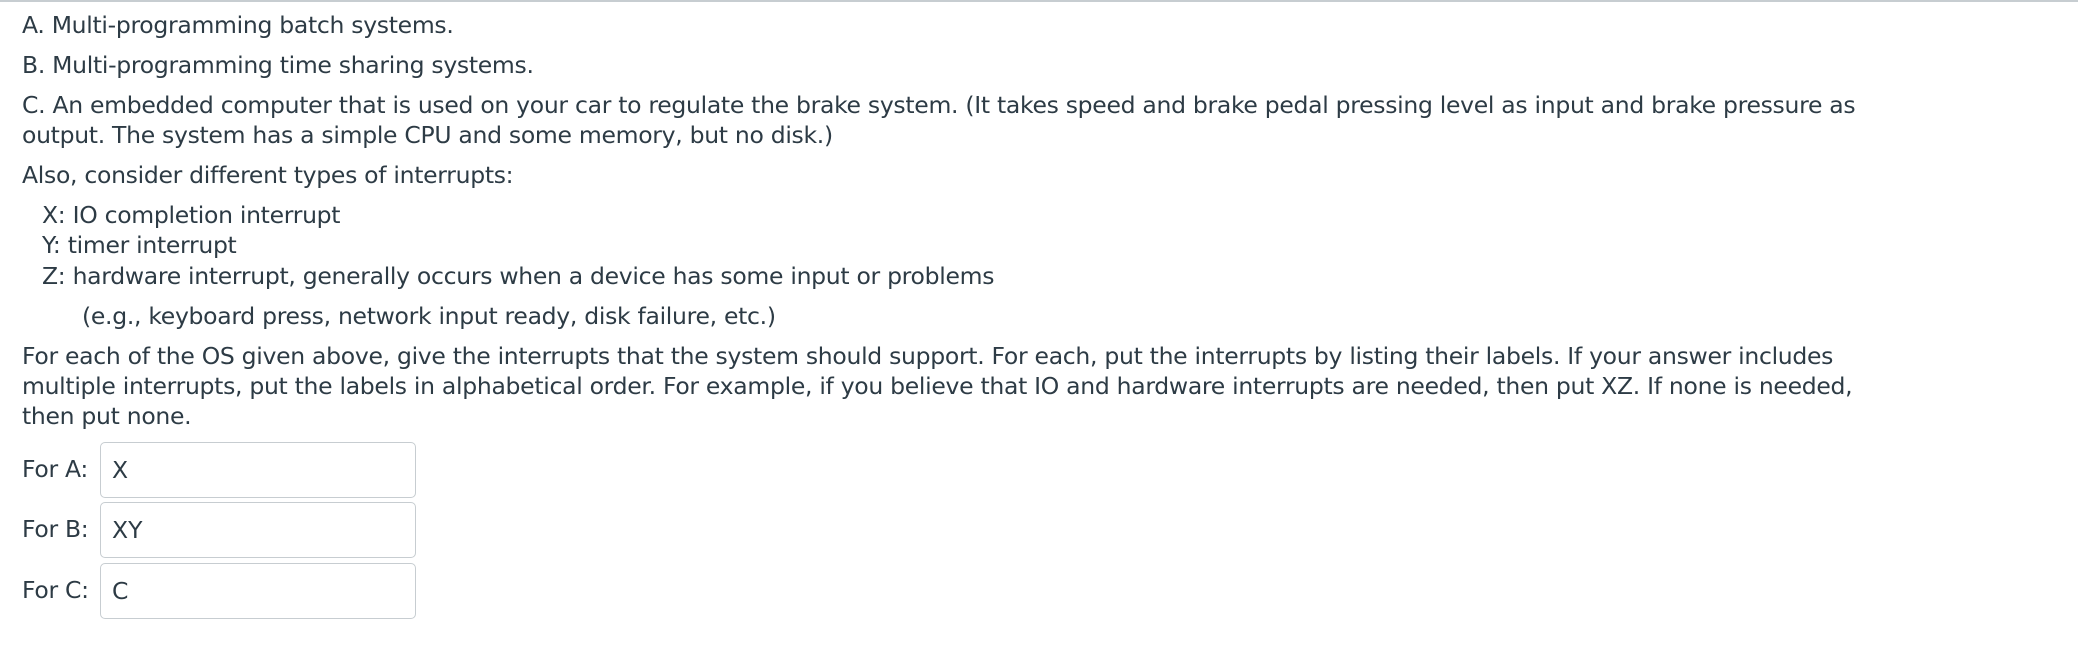 This screenshot has height=664, width=2078. What do you see at coordinates (55, 469) in the screenshot?
I see `answer-label-a: For A:` at bounding box center [55, 469].